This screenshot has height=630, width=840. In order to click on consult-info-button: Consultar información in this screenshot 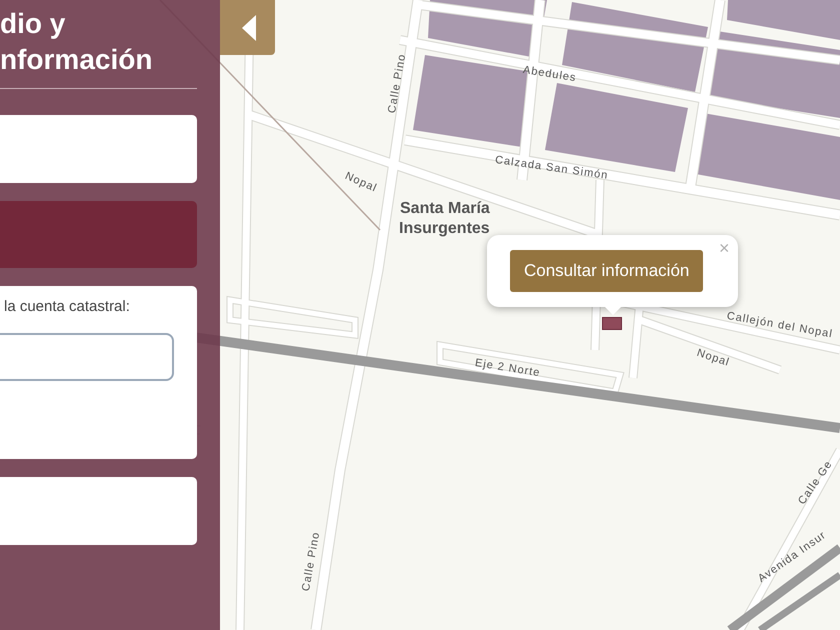, I will do `click(607, 271)`.